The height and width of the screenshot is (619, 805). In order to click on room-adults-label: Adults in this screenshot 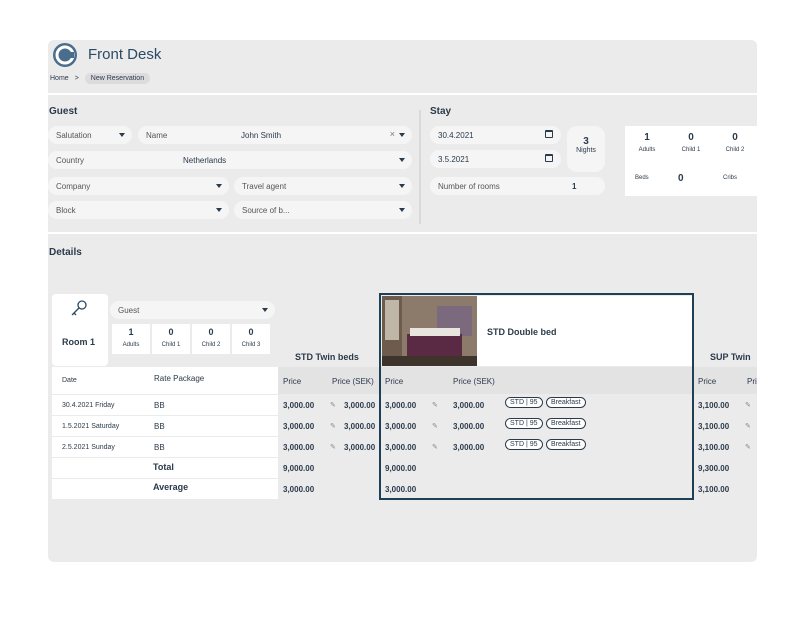, I will do `click(131, 345)`.